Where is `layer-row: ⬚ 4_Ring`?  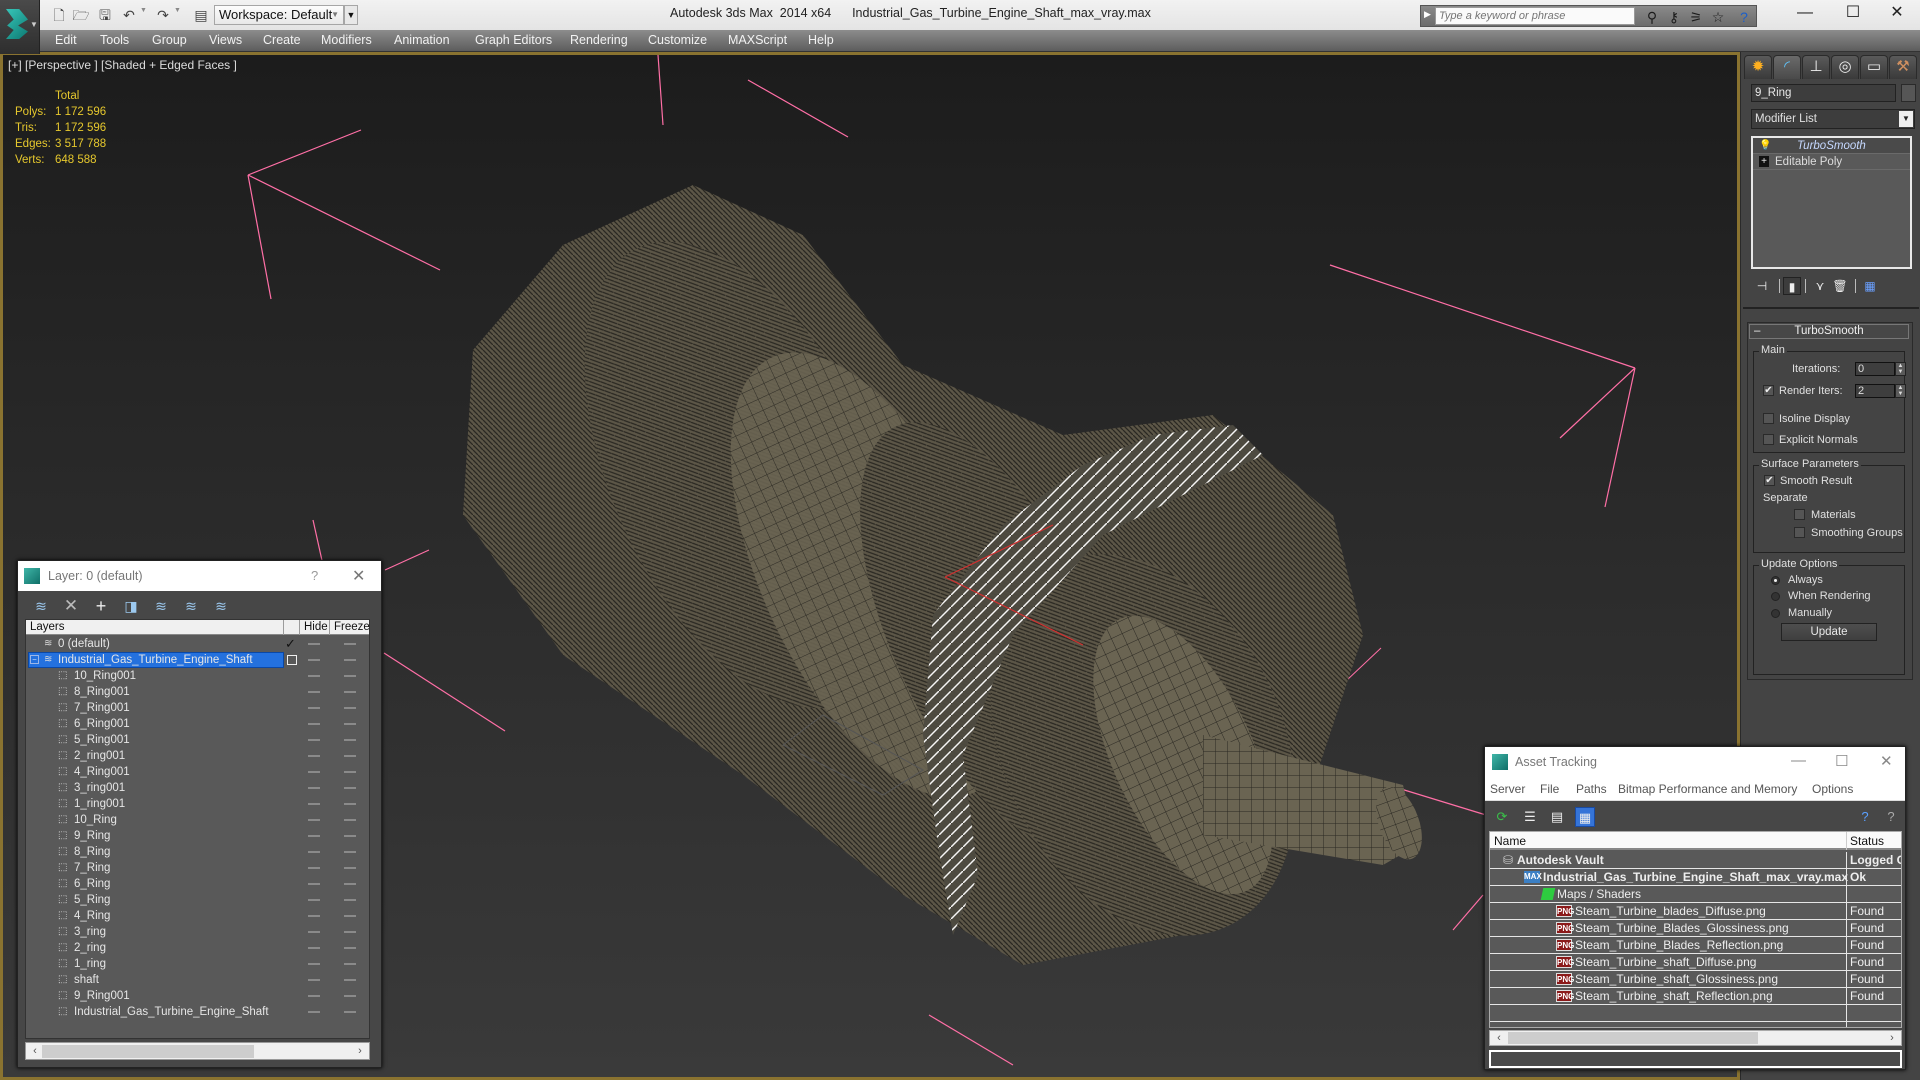
layer-row: ⬚ 4_Ring is located at coordinates (197, 916).